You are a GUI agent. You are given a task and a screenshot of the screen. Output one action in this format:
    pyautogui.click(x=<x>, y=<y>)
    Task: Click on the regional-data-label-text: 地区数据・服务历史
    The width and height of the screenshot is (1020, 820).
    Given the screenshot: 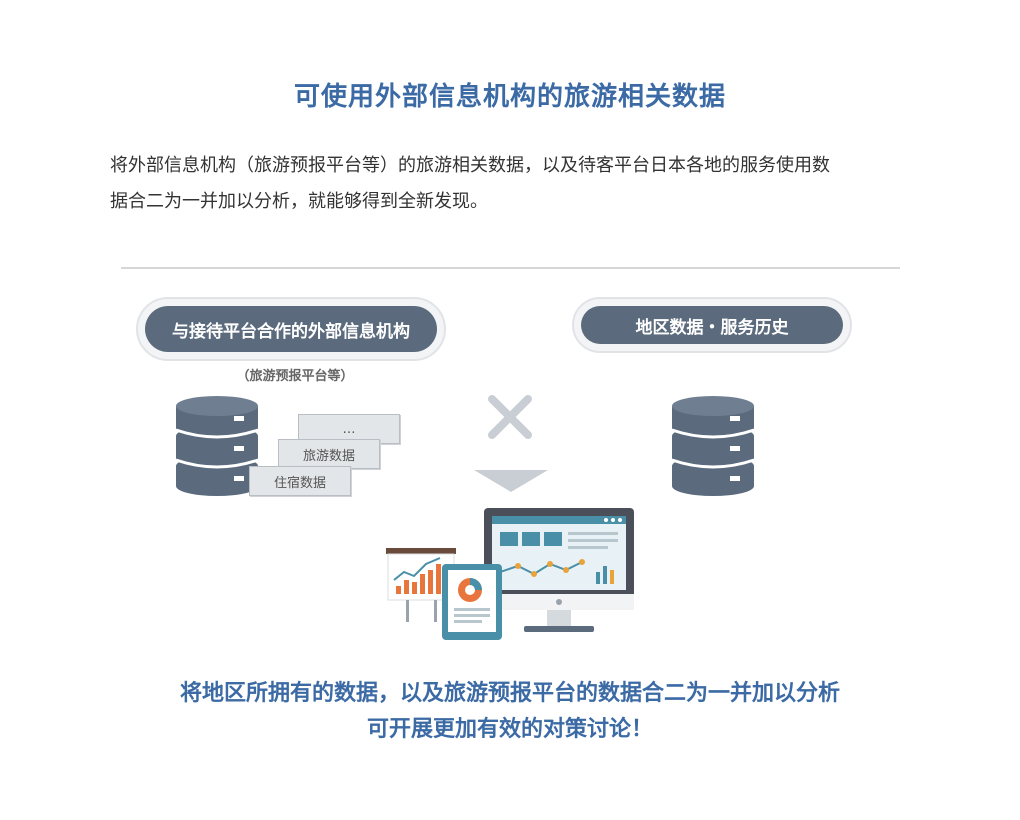 What is the action you would take?
    pyautogui.click(x=712, y=325)
    